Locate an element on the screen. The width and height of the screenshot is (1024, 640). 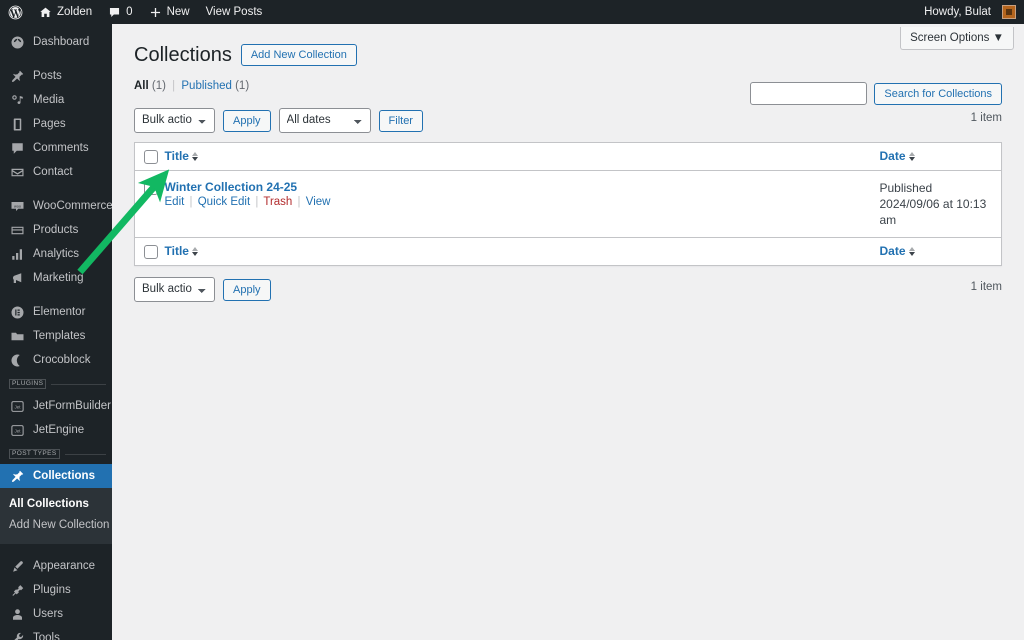
column-header-title-bottom: Title is located at coordinates (518, 251).